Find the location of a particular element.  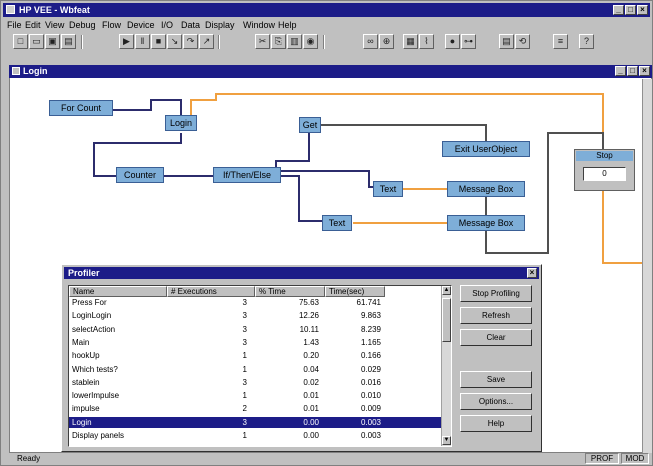

table-row: stablein 3 0.02 0.016 is located at coordinates (255, 382).